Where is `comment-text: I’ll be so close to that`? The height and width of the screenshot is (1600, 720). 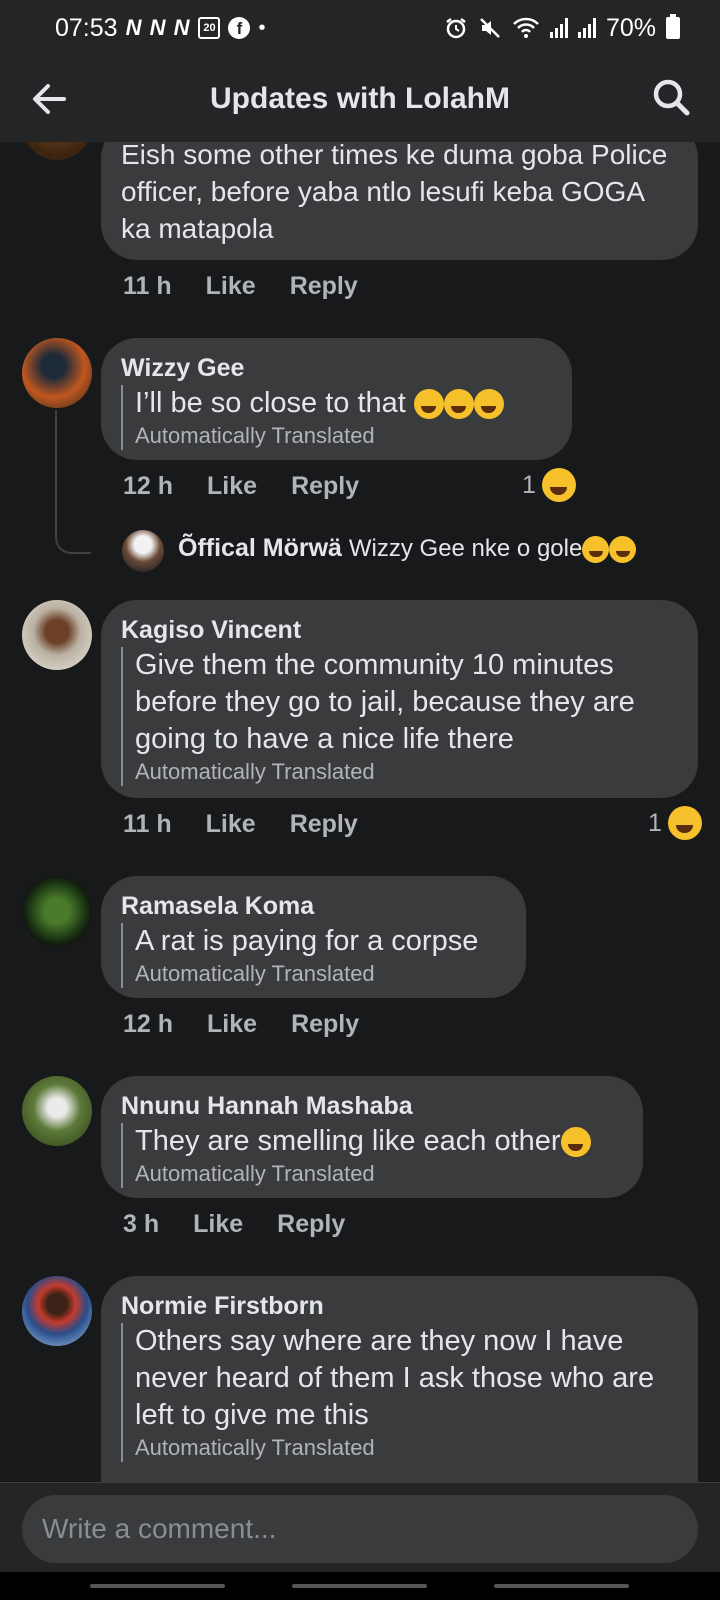
comment-text: I’ll be so close to that is located at coordinates (270, 403).